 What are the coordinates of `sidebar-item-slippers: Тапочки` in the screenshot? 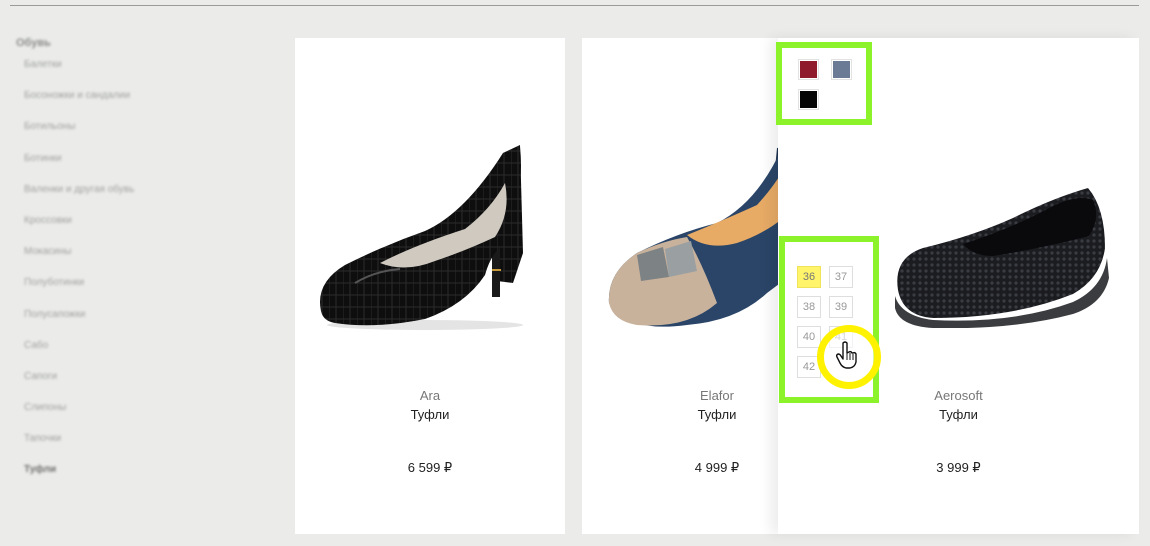 It's located at (140, 447).